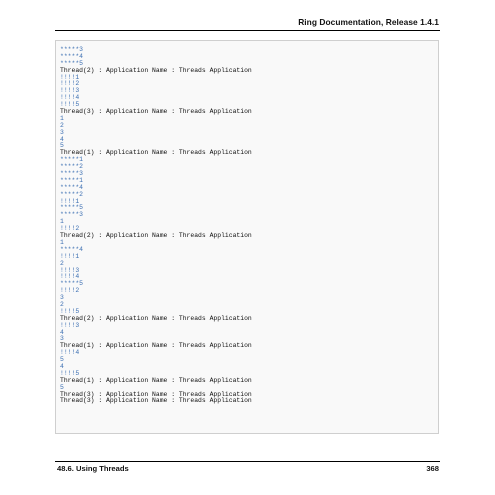 The height and width of the screenshot is (495, 495). I want to click on header-divider, so click(247, 30).